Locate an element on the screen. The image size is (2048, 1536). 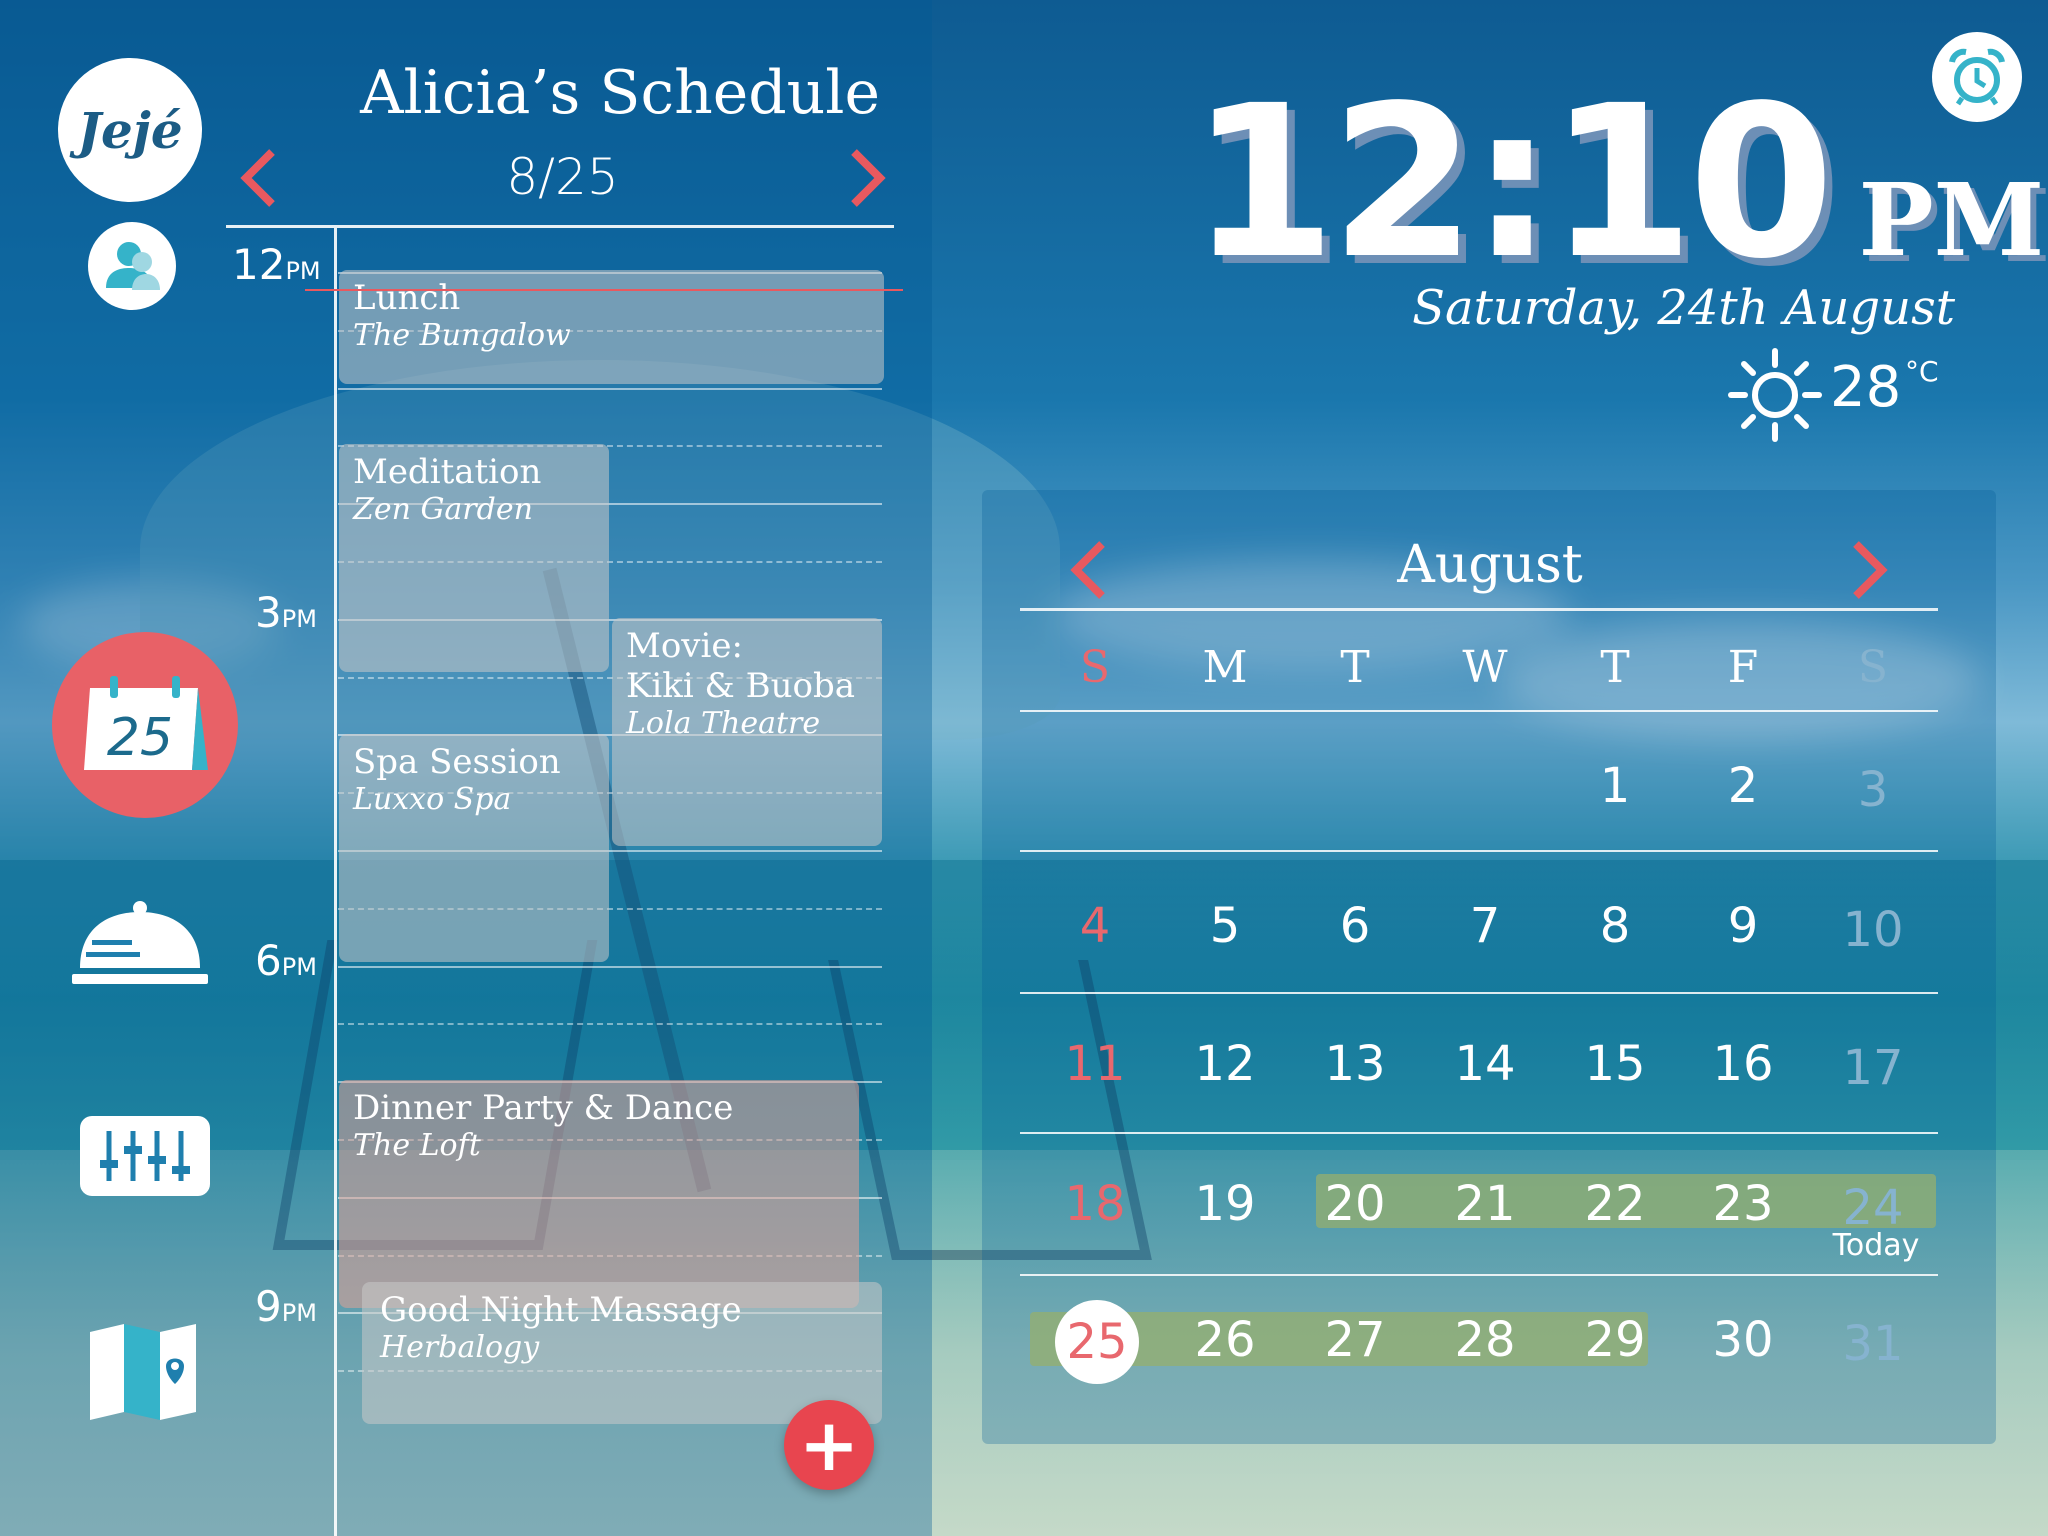
profile-button is located at coordinates (132, 266).